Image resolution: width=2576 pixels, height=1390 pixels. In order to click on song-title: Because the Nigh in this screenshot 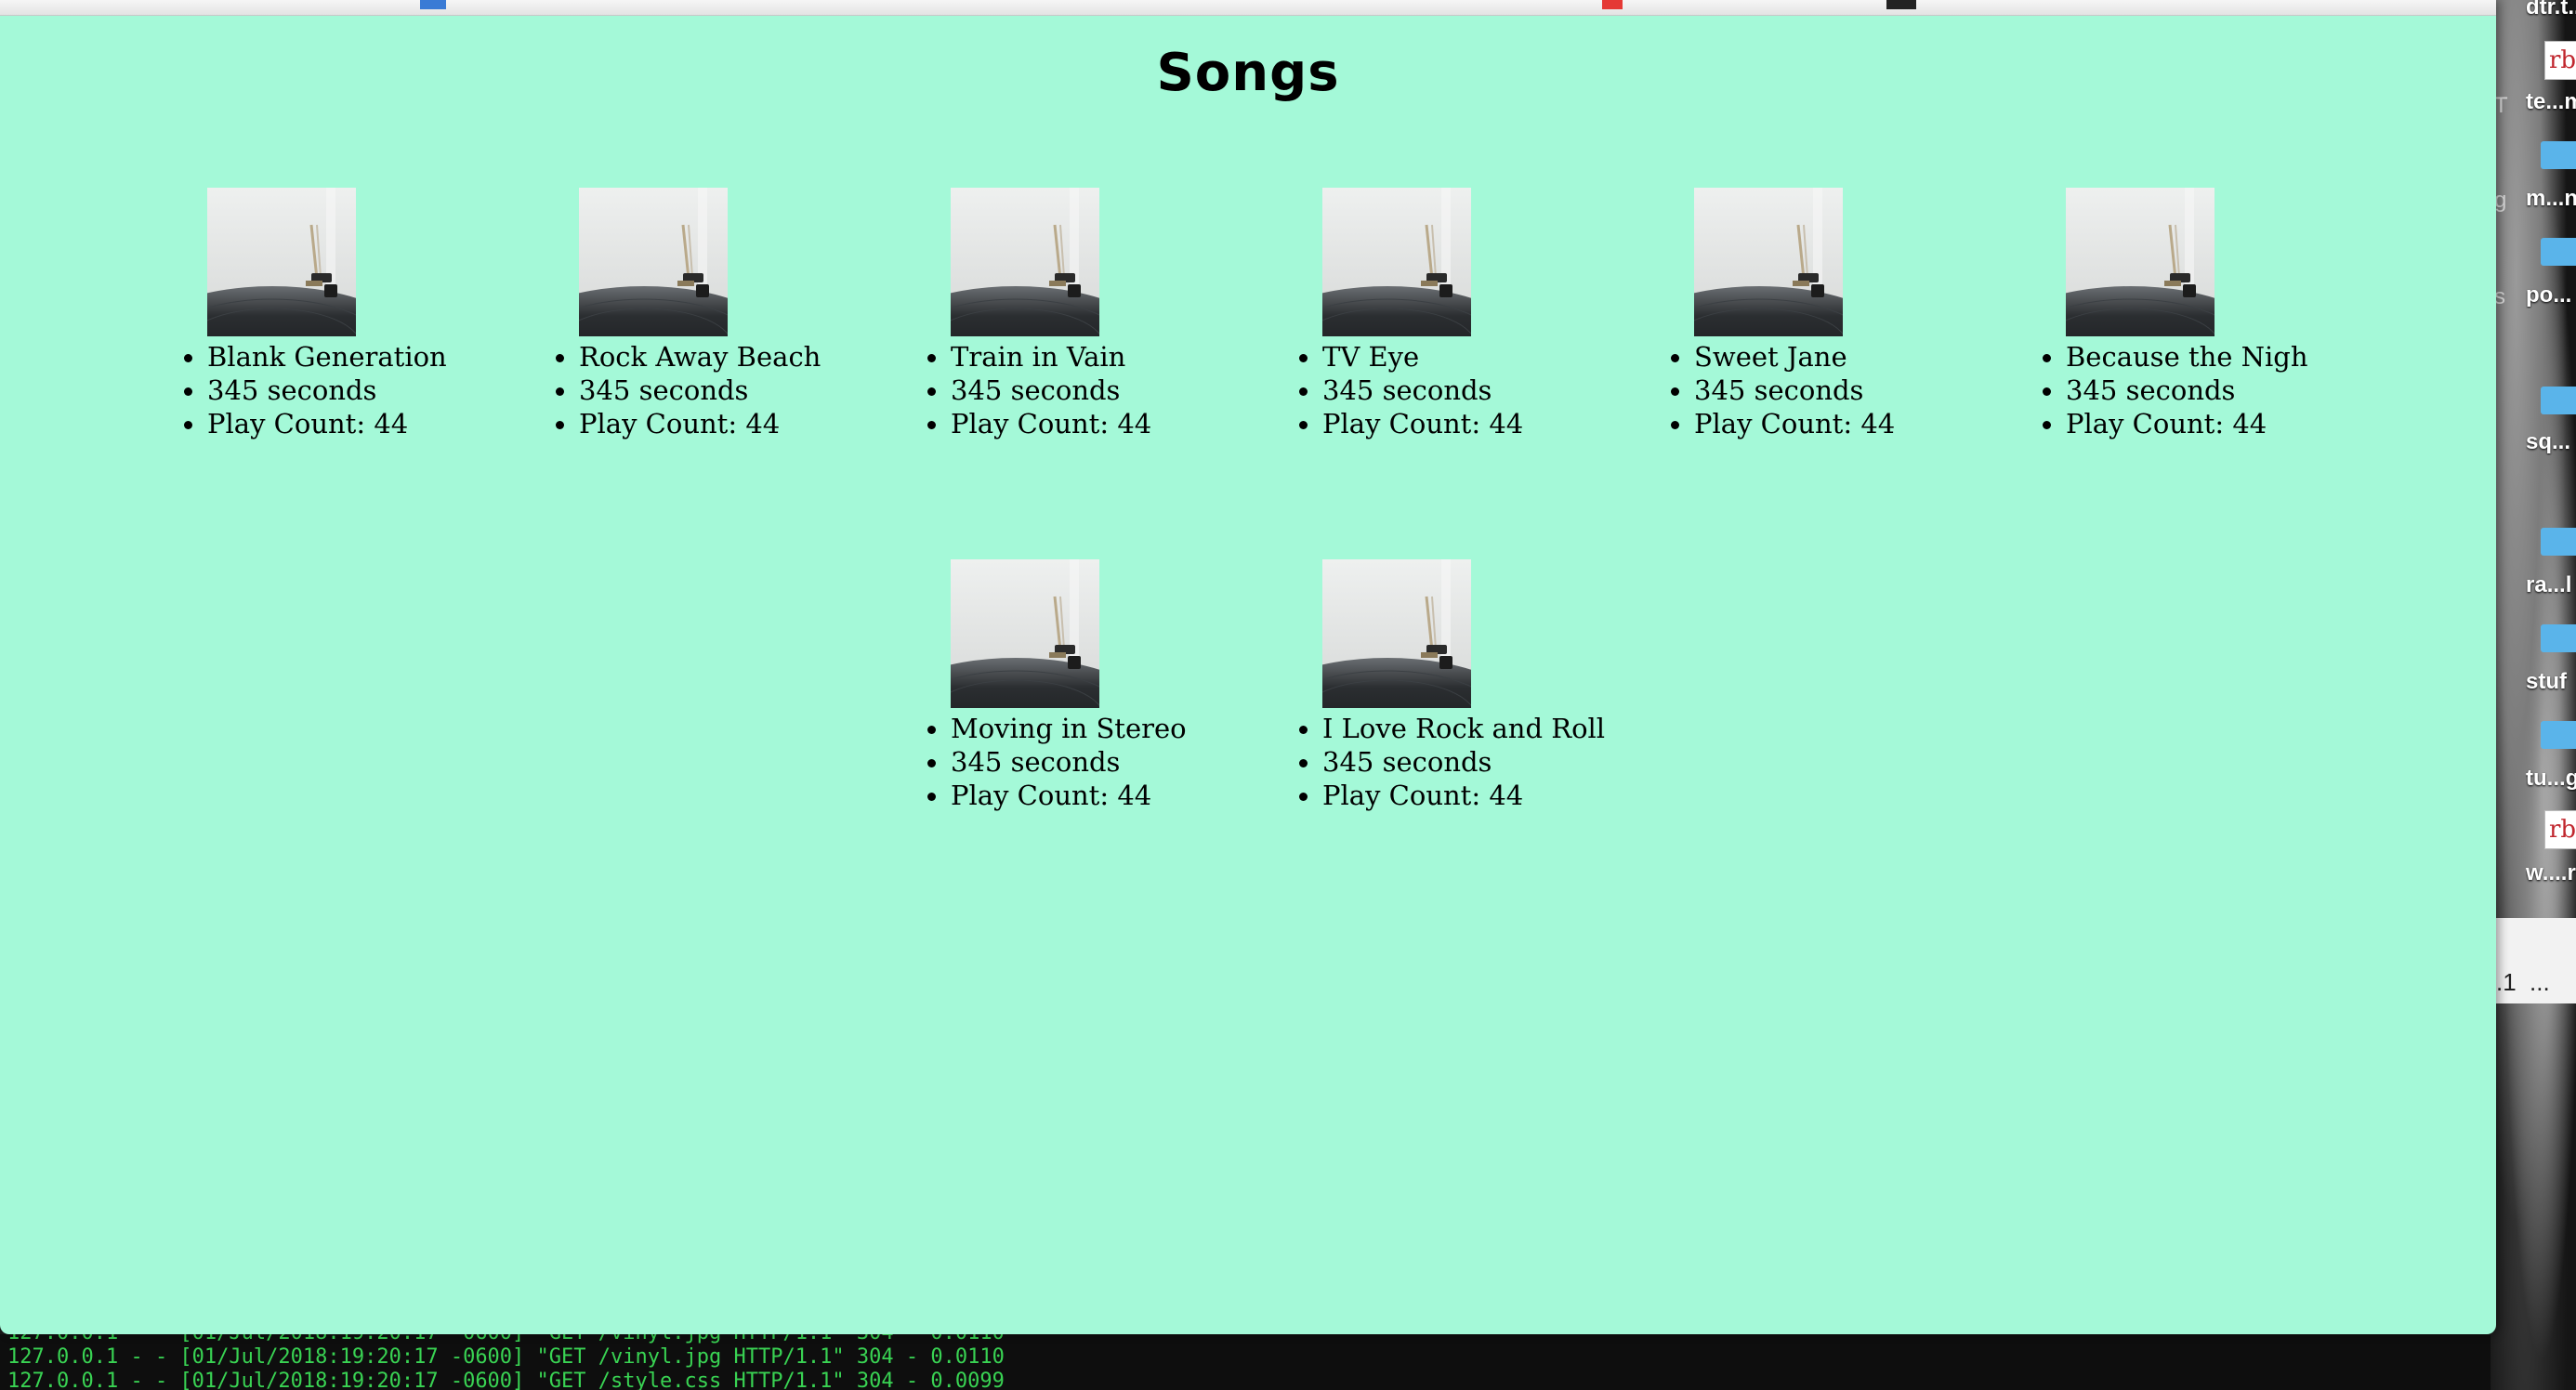, I will do `click(2173, 357)`.